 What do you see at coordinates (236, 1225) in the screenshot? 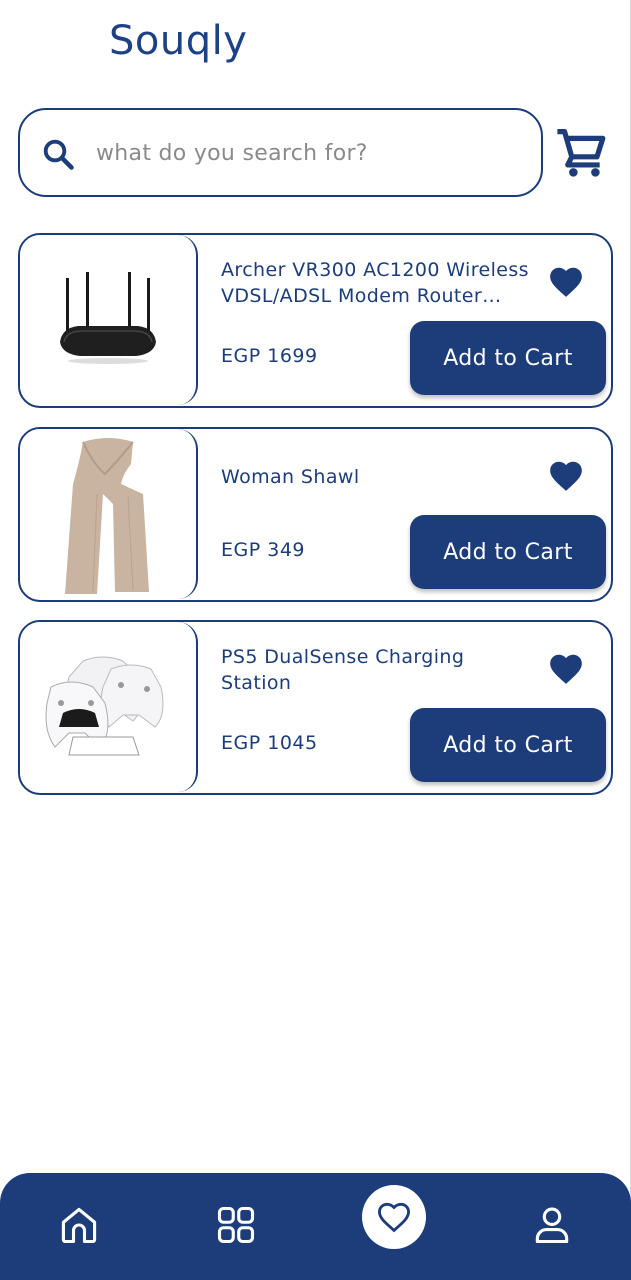
I see `grid-icon` at bounding box center [236, 1225].